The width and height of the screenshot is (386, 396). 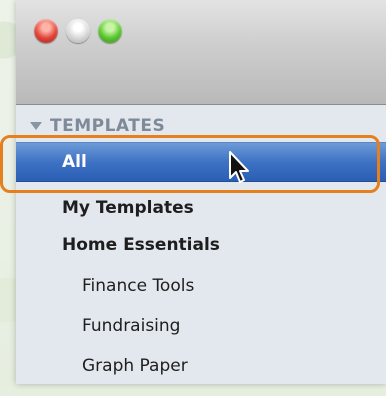 I want to click on sidebar-item-all: All, so click(x=201, y=162).